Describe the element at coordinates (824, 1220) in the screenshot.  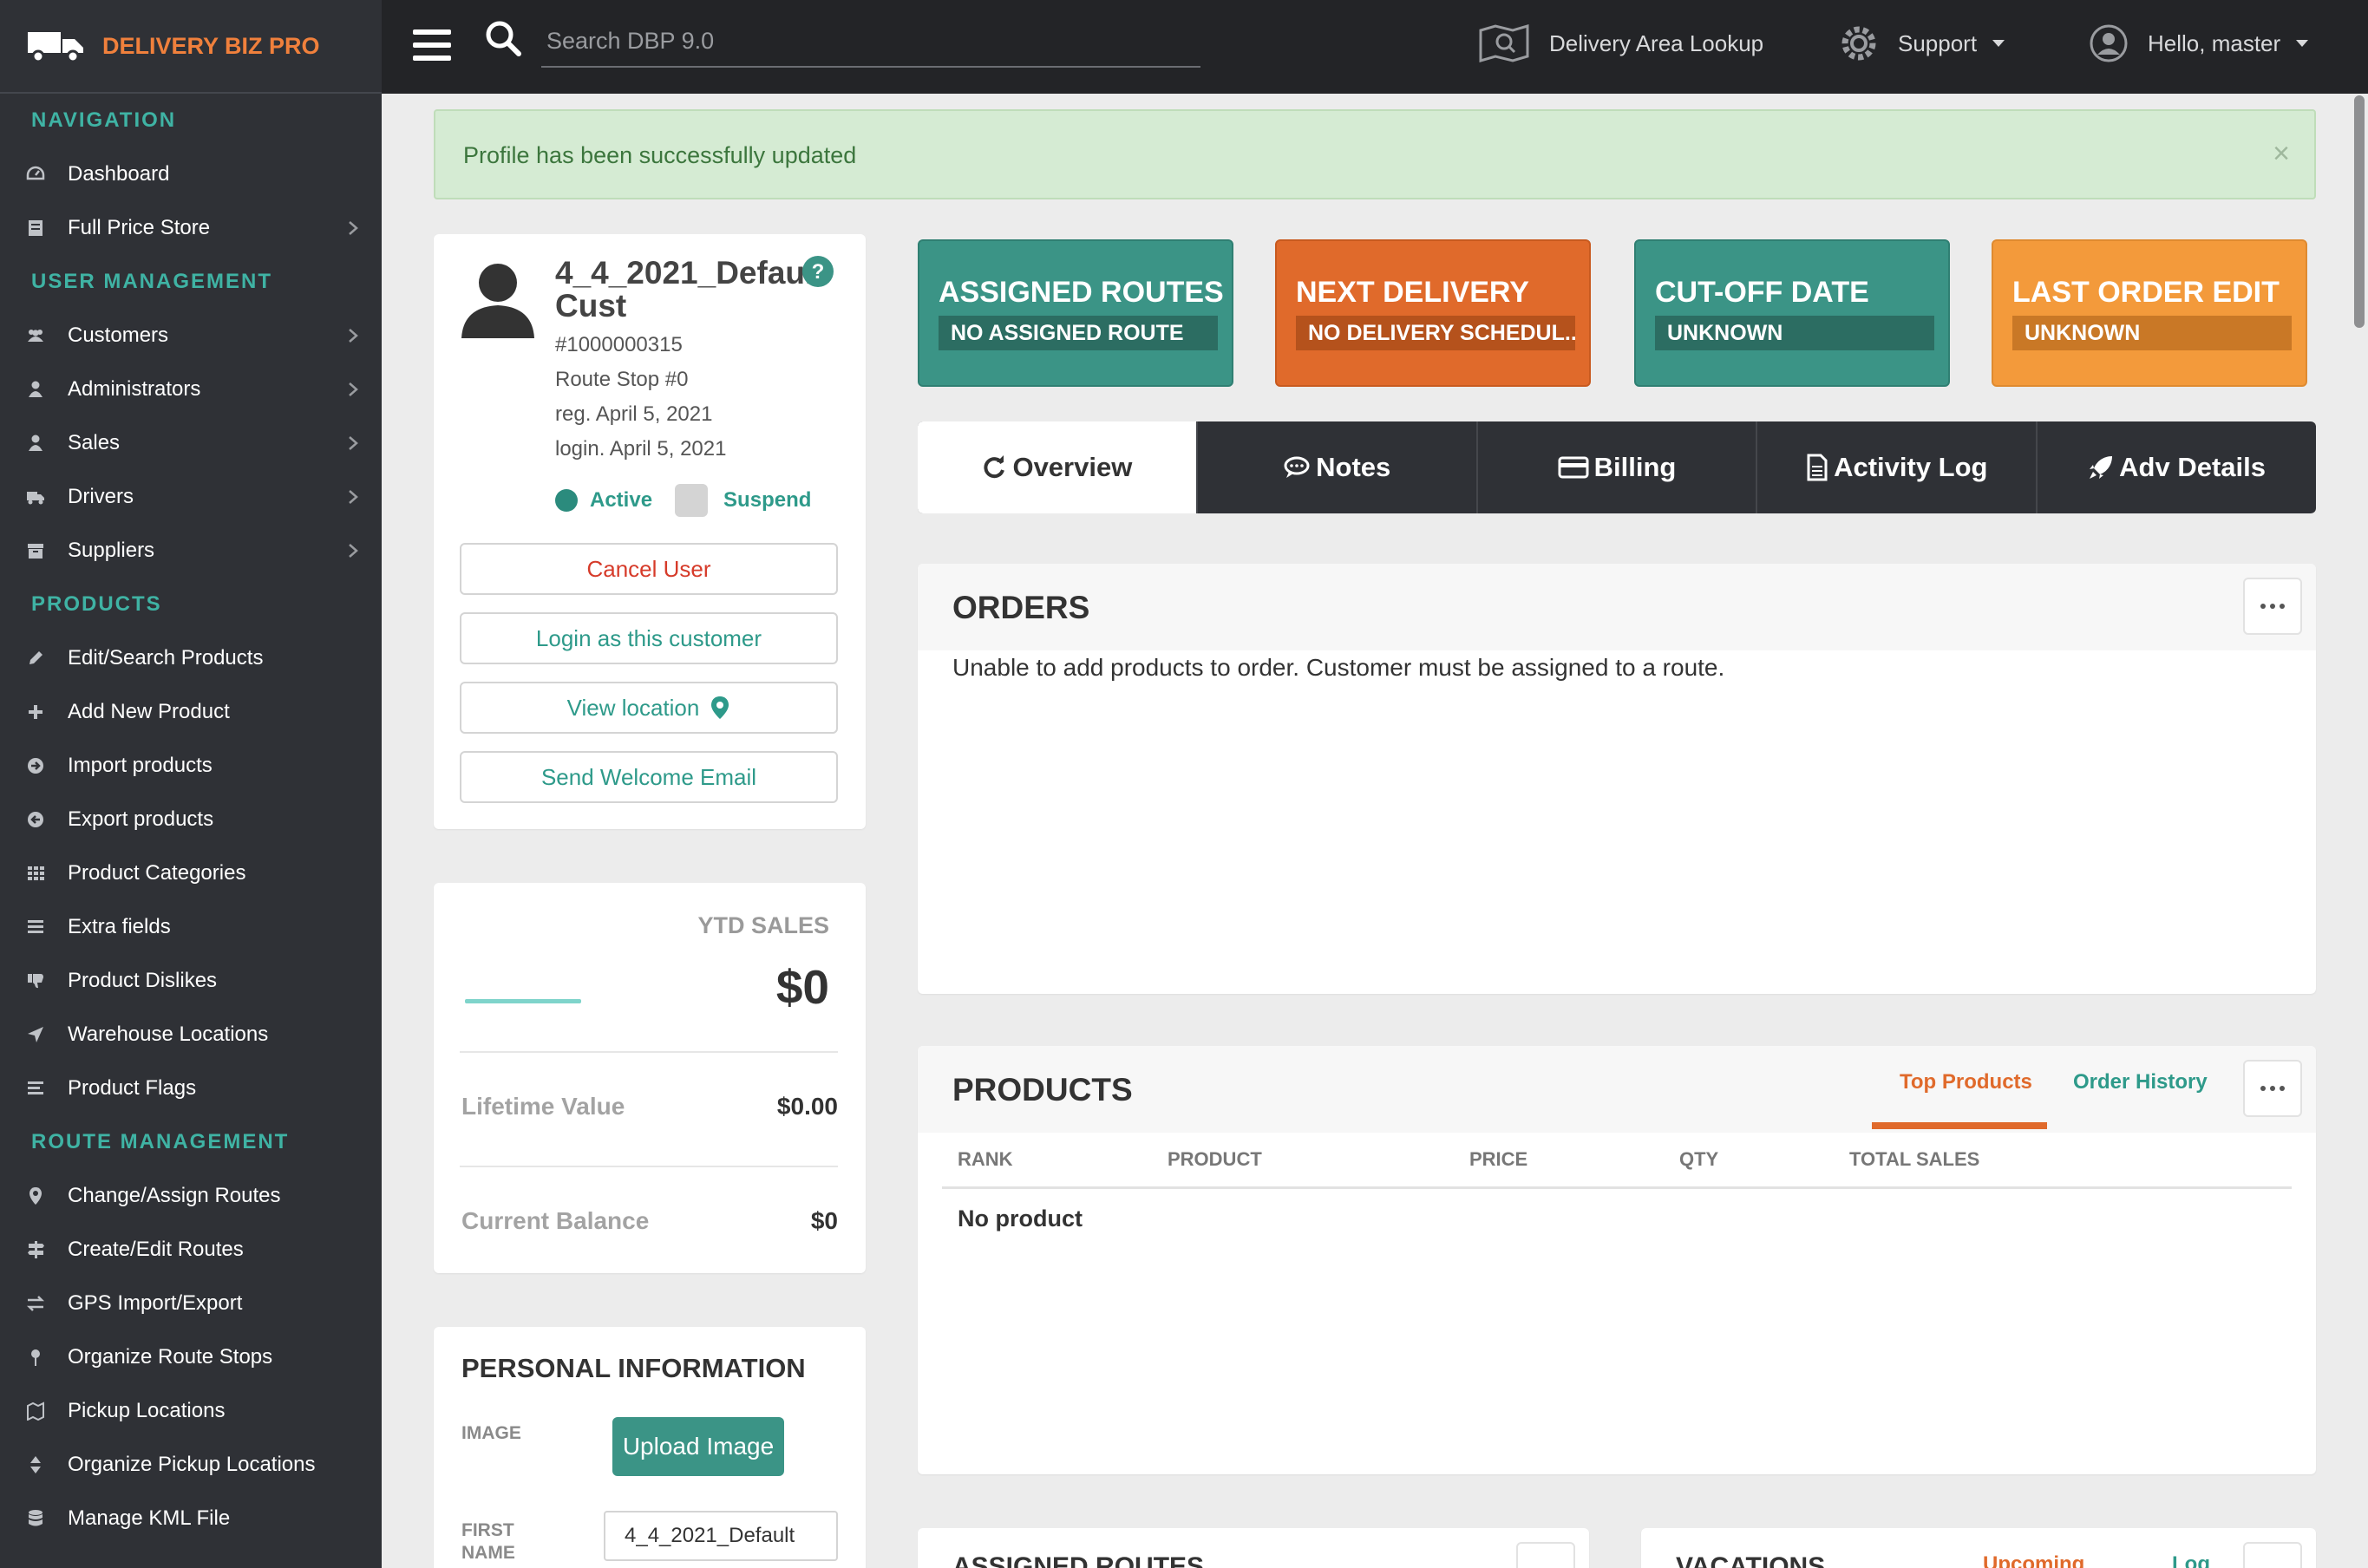
I see `current-balance-value: $0` at that location.